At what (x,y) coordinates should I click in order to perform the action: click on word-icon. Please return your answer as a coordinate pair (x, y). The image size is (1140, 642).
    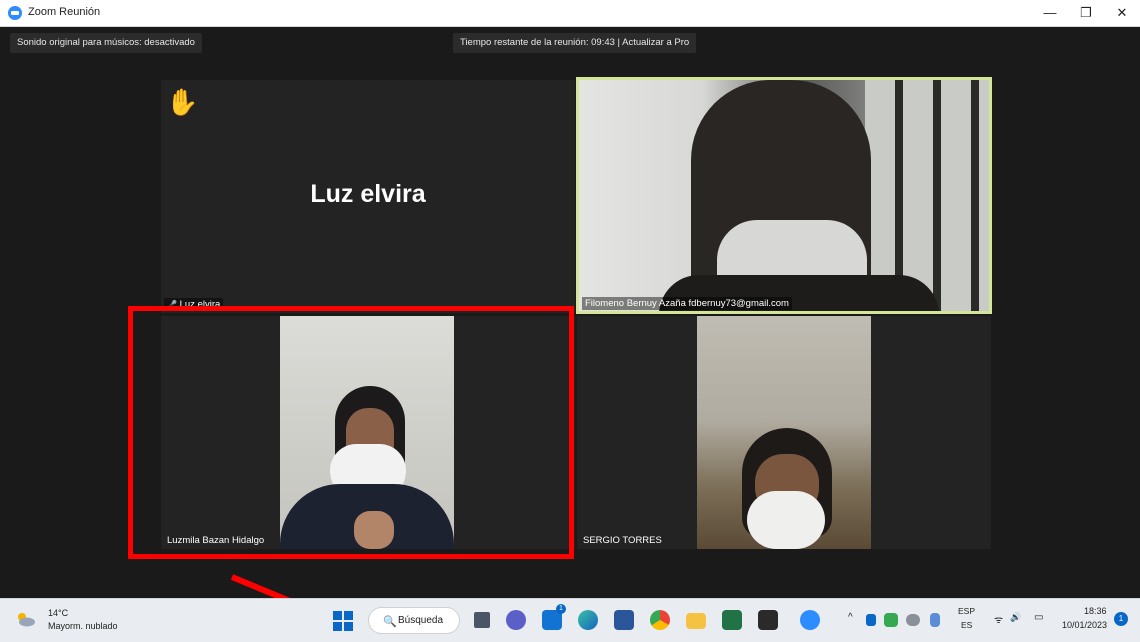
    Looking at the image, I should click on (624, 620).